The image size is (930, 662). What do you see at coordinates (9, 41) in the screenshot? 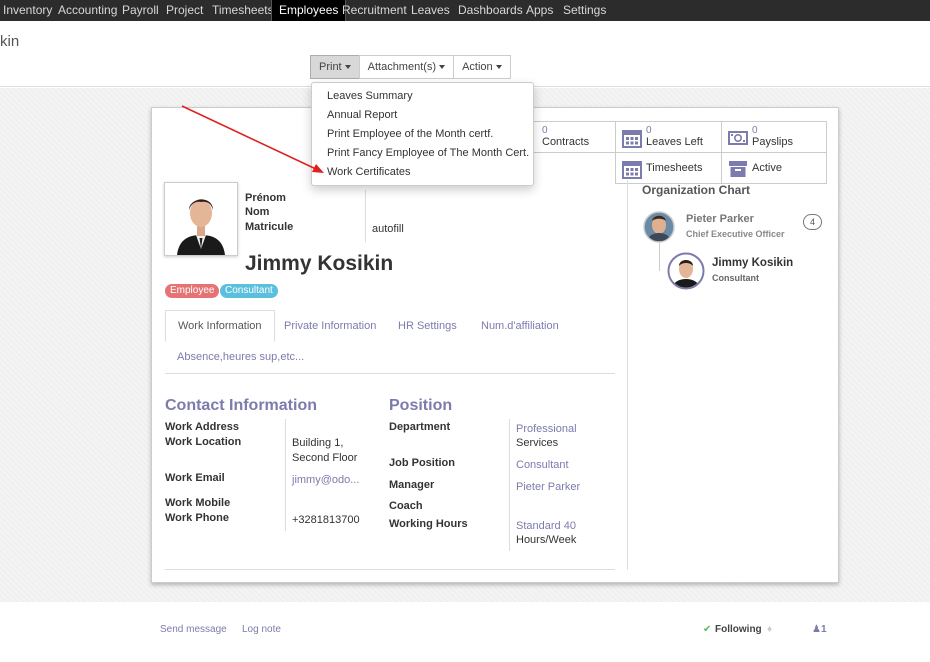
I see `breadcrumb: kin` at bounding box center [9, 41].